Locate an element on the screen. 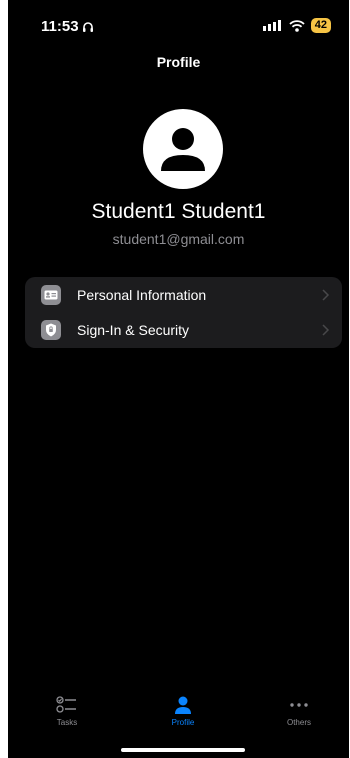 Image resolution: width=350 pixels, height=758 pixels. status-indicators: 42 is located at coordinates (296, 25).